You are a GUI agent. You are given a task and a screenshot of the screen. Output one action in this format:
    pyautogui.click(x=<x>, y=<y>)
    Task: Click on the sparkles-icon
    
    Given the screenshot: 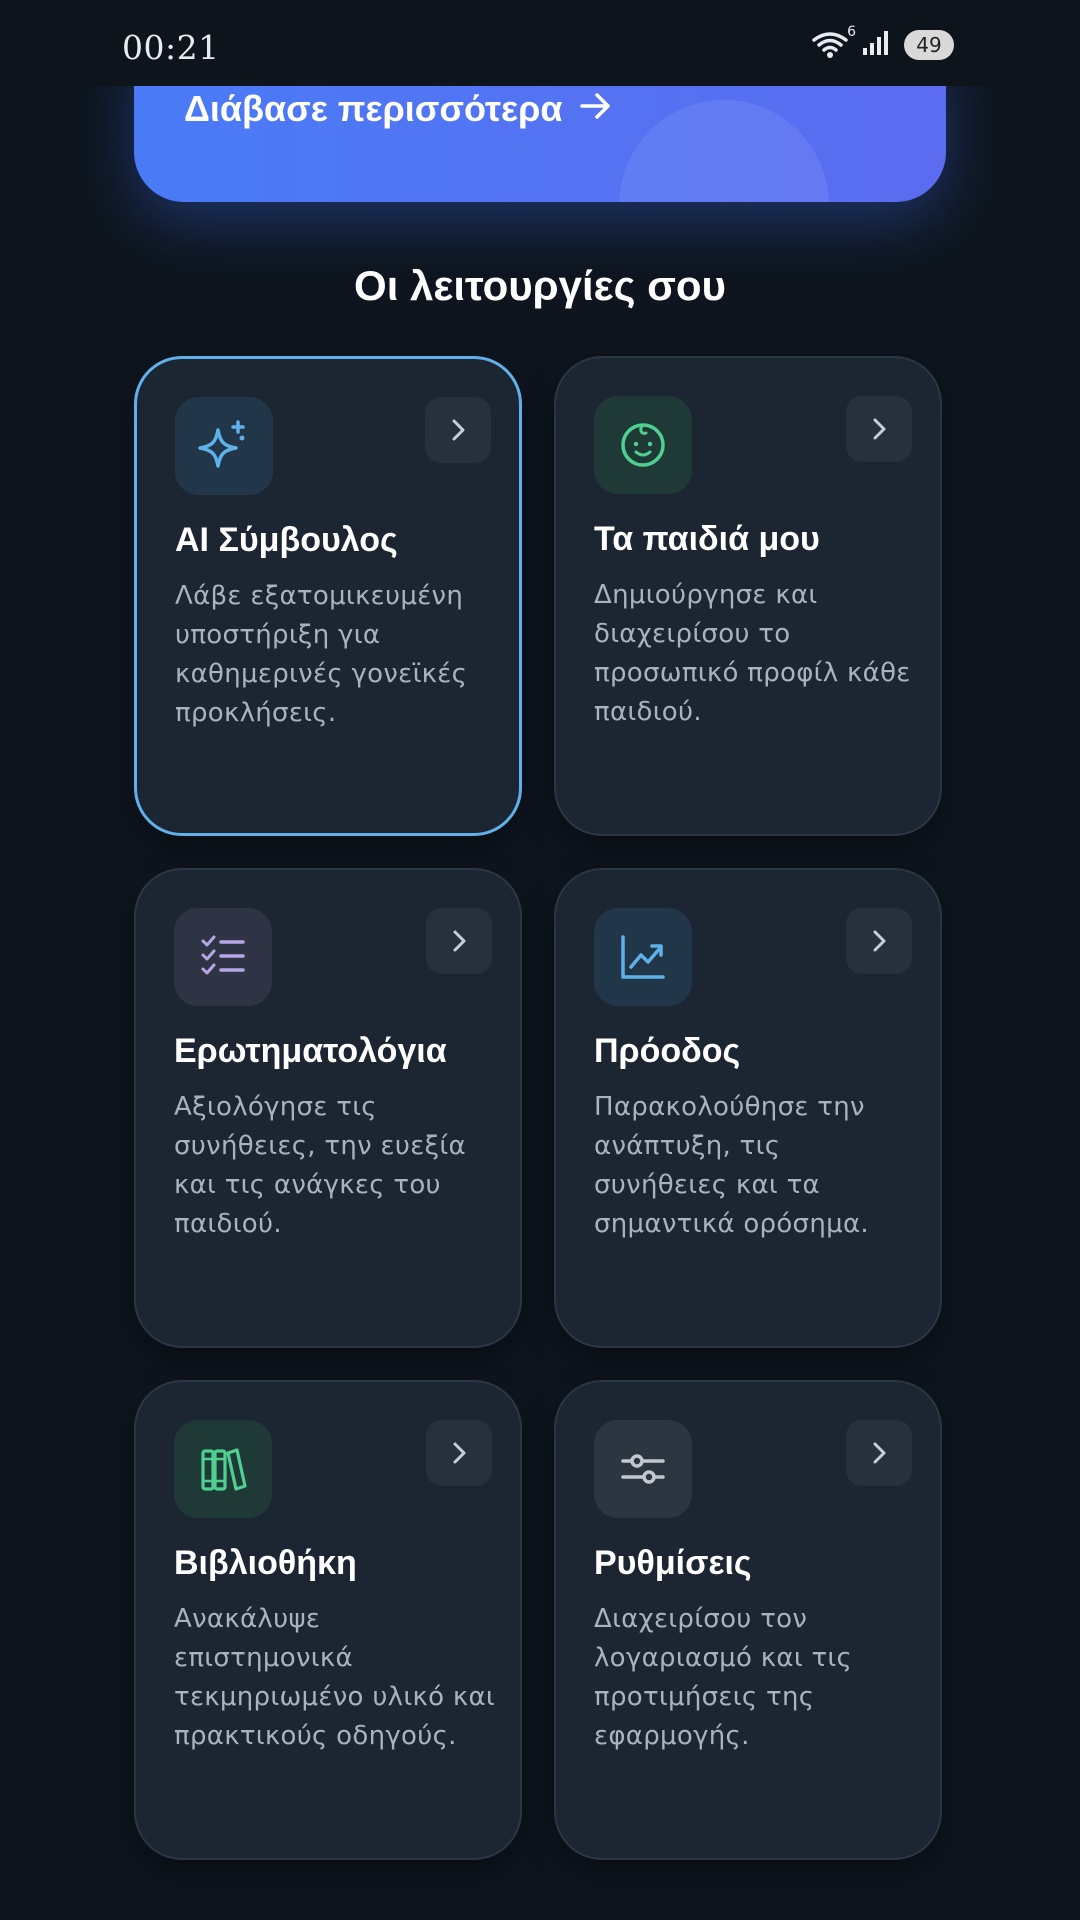 What is the action you would take?
    pyautogui.click(x=224, y=446)
    